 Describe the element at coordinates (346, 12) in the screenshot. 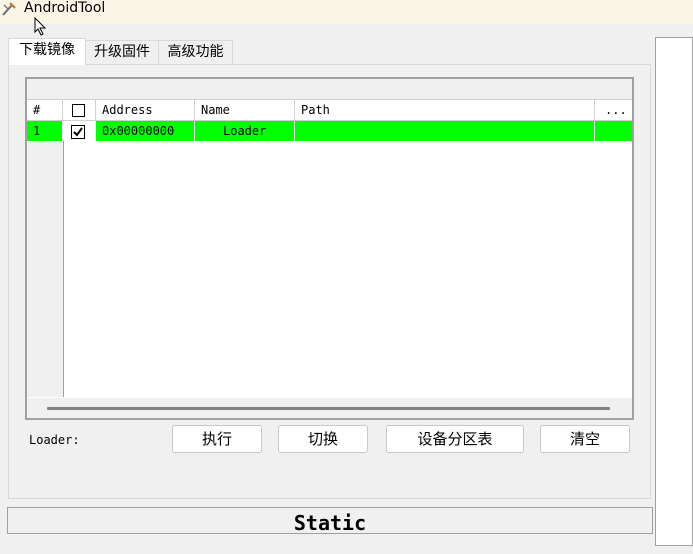

I see `title-bar: AndroidTool` at that location.